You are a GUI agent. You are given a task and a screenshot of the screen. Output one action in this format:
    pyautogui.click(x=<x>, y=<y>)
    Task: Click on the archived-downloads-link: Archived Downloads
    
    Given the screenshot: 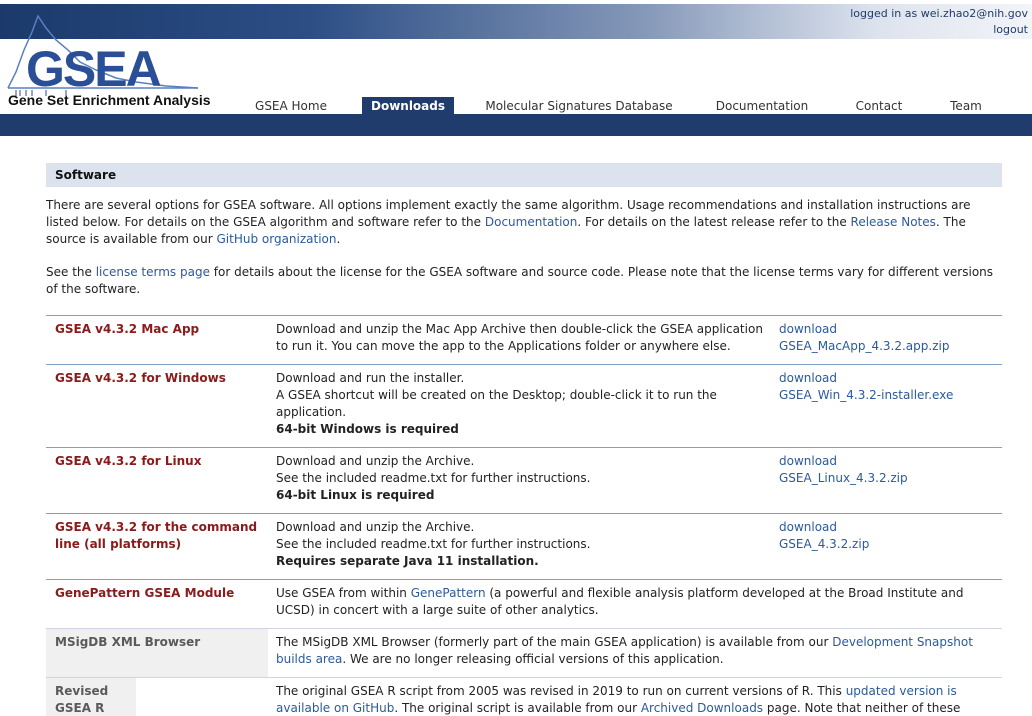 What is the action you would take?
    pyautogui.click(x=702, y=708)
    